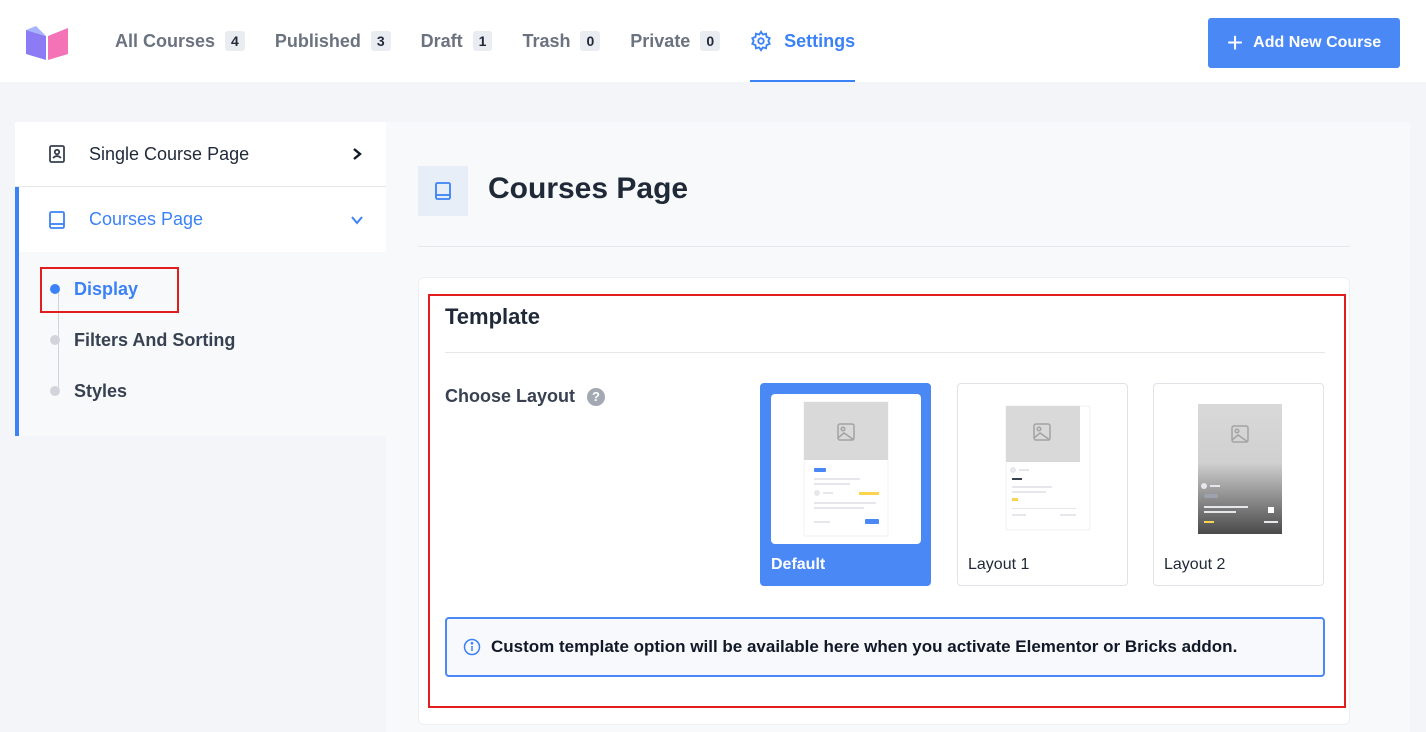 This screenshot has width=1426, height=732. I want to click on tab-draft: Draft 1, so click(457, 41).